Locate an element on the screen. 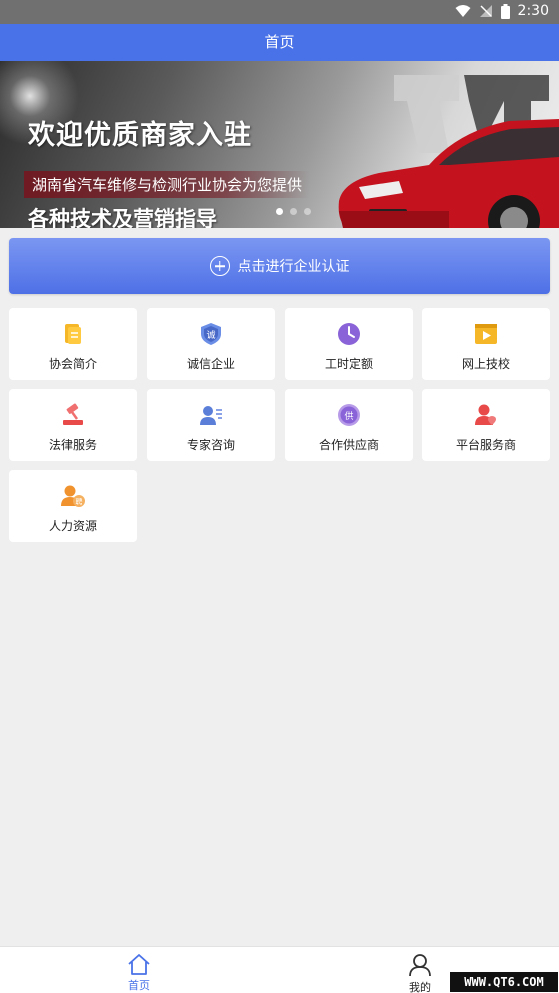  home-icon is located at coordinates (139, 964).